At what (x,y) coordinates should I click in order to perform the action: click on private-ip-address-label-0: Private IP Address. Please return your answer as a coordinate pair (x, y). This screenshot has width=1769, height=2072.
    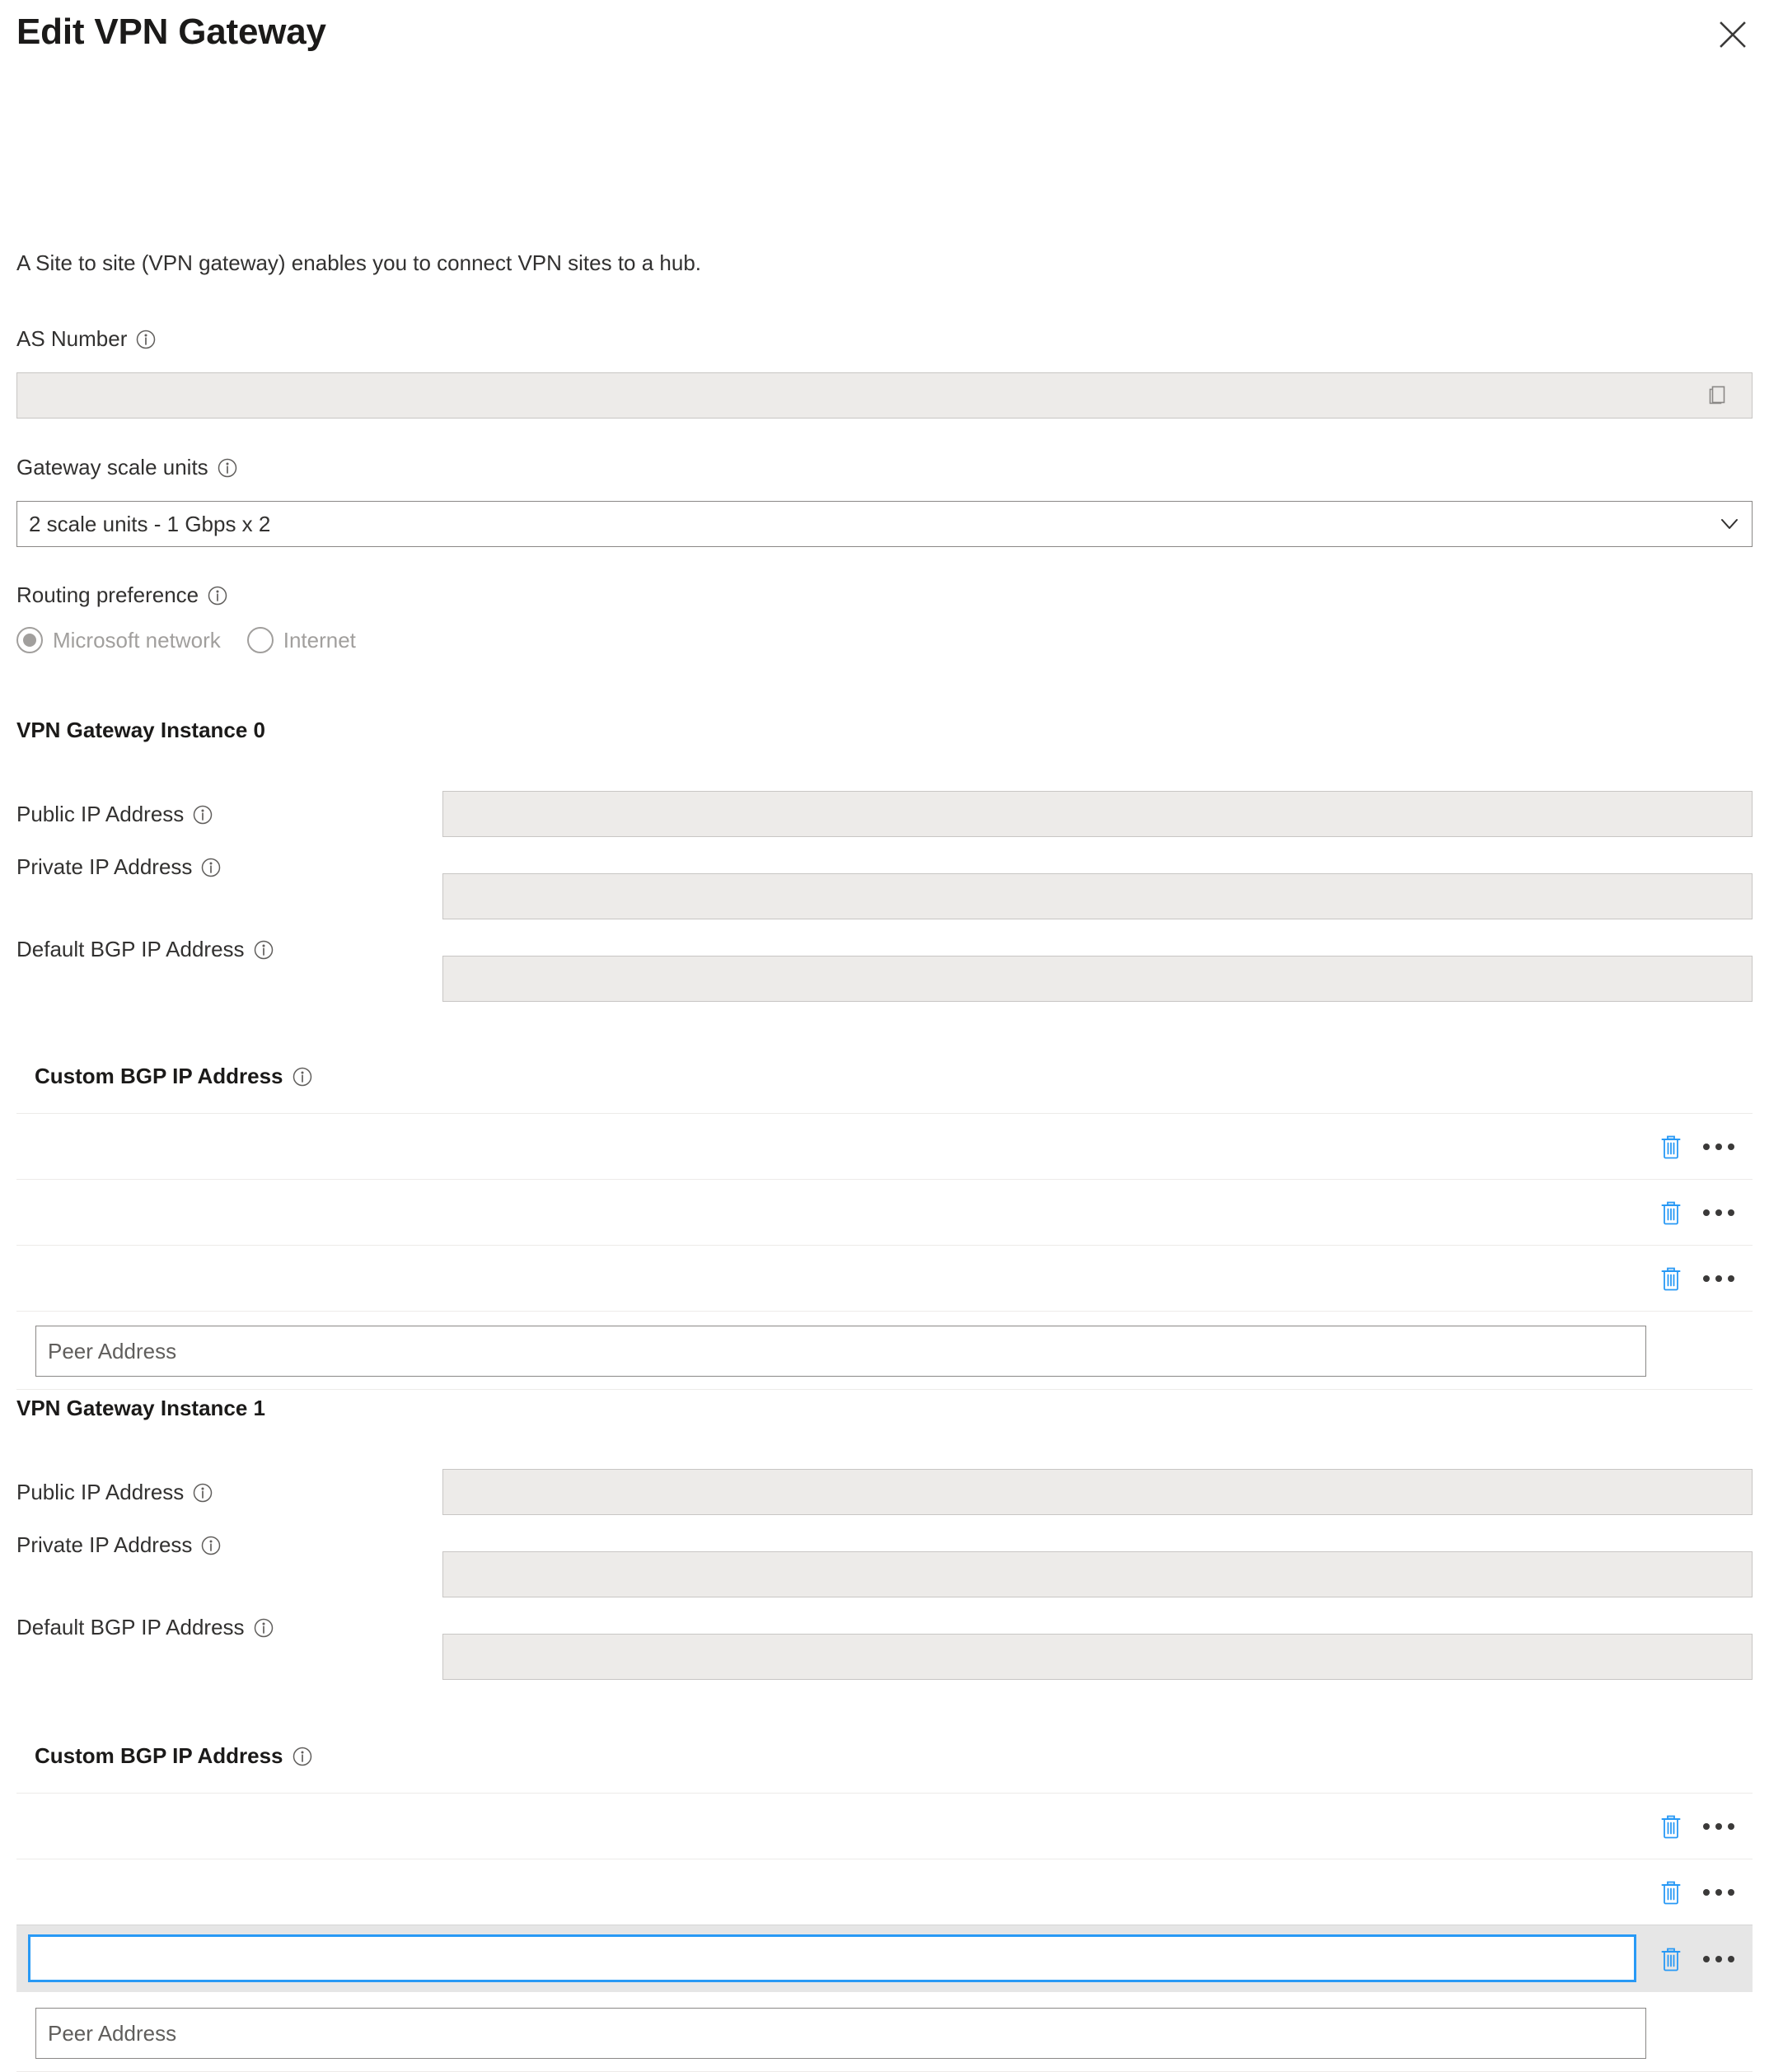
    Looking at the image, I should click on (119, 867).